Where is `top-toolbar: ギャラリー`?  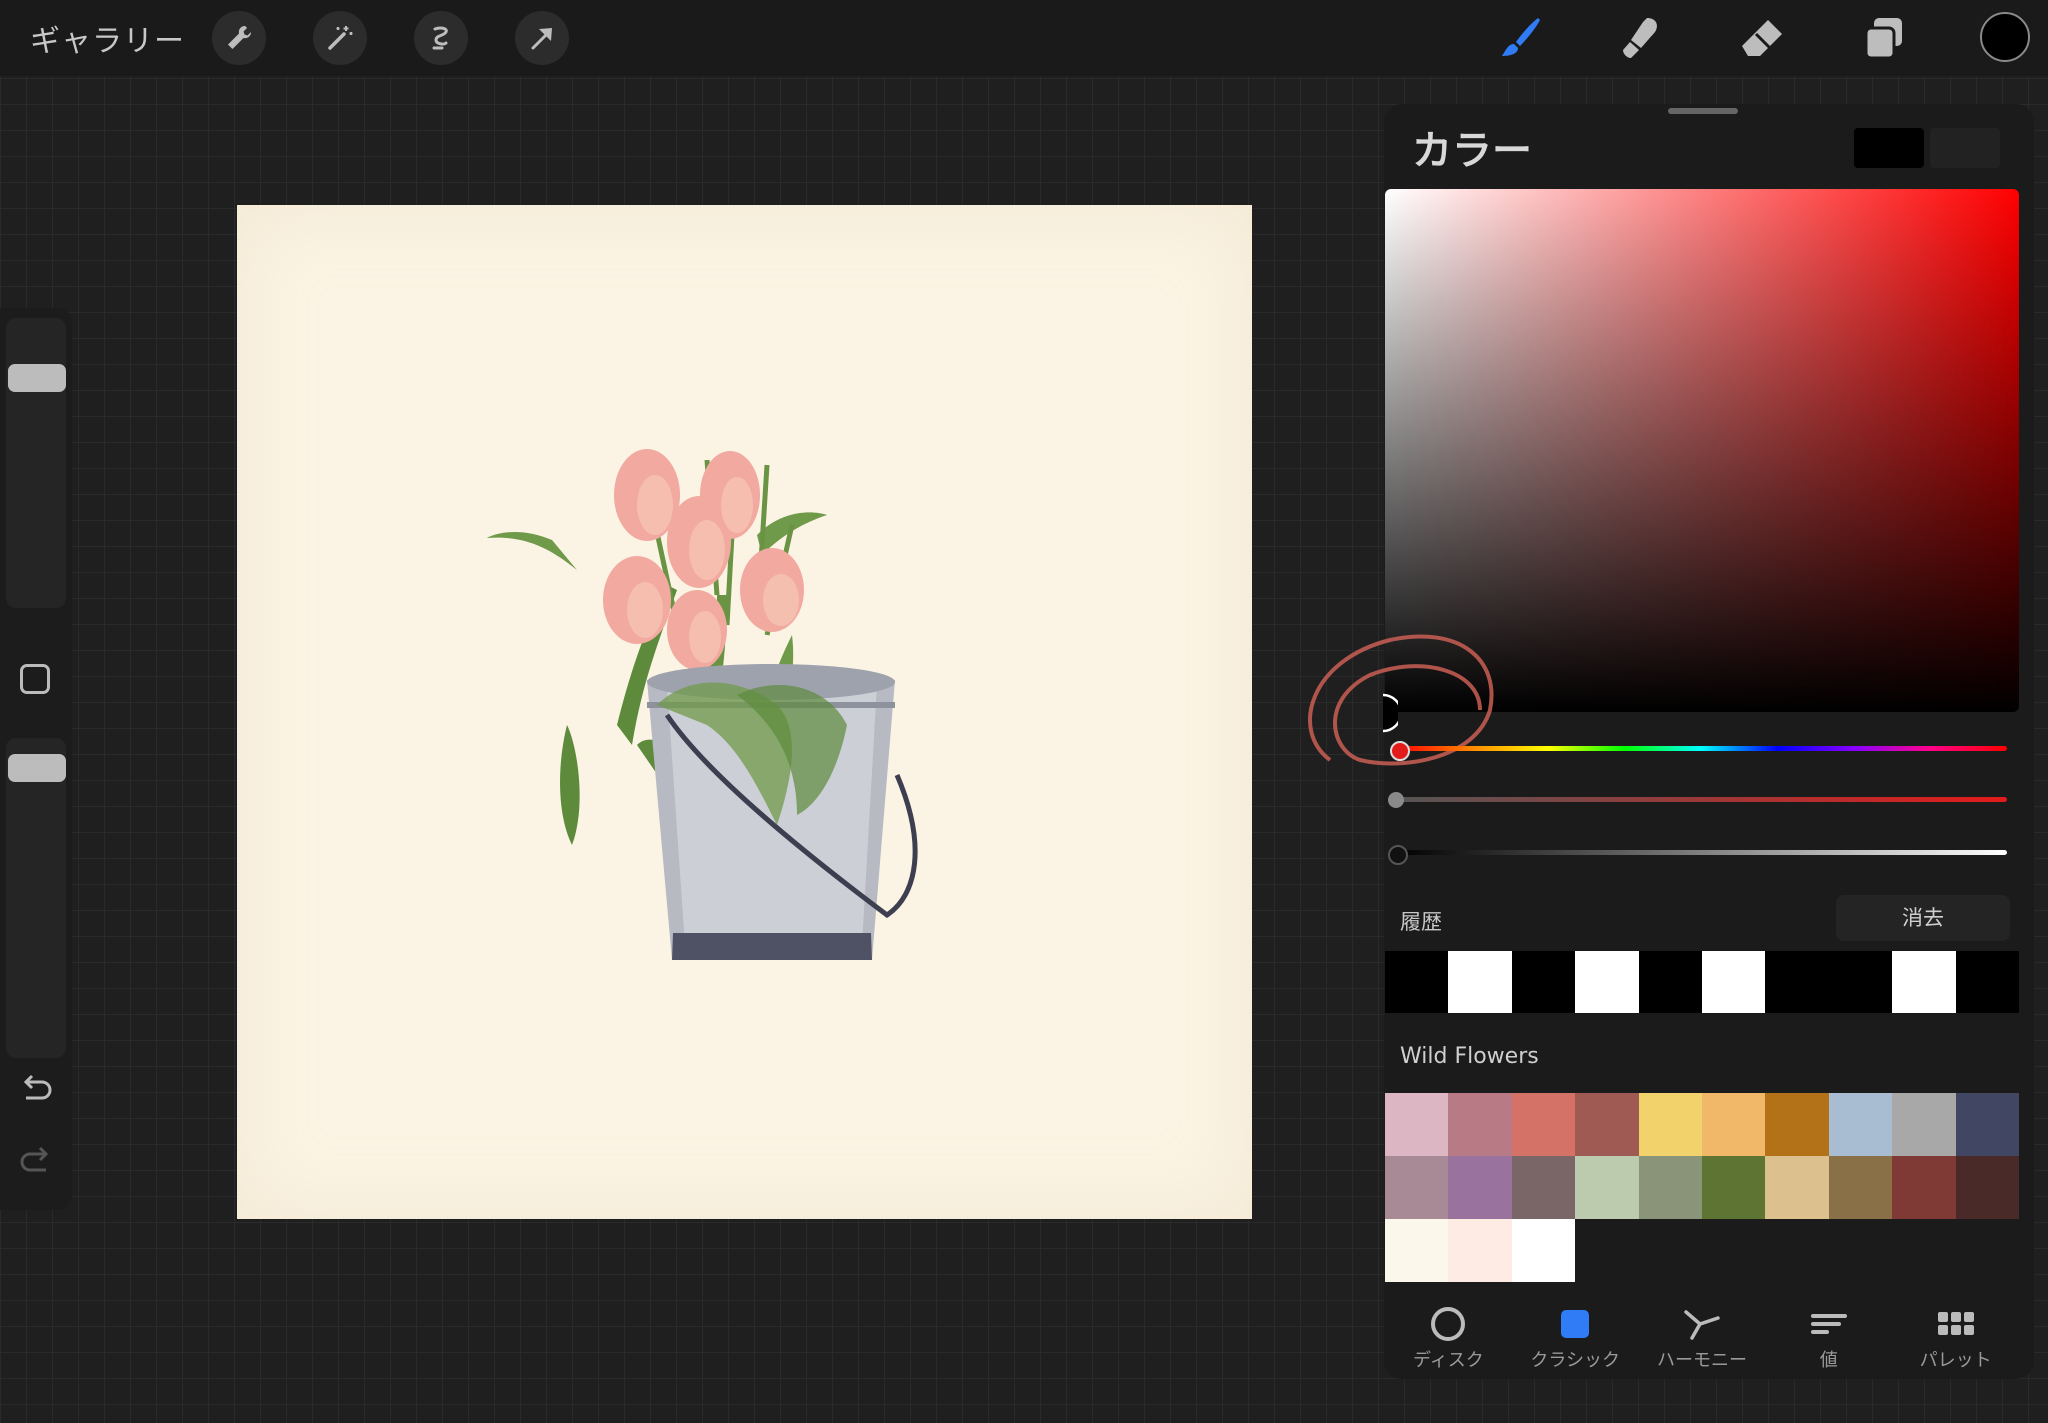
top-toolbar: ギャラリー is located at coordinates (1024, 38).